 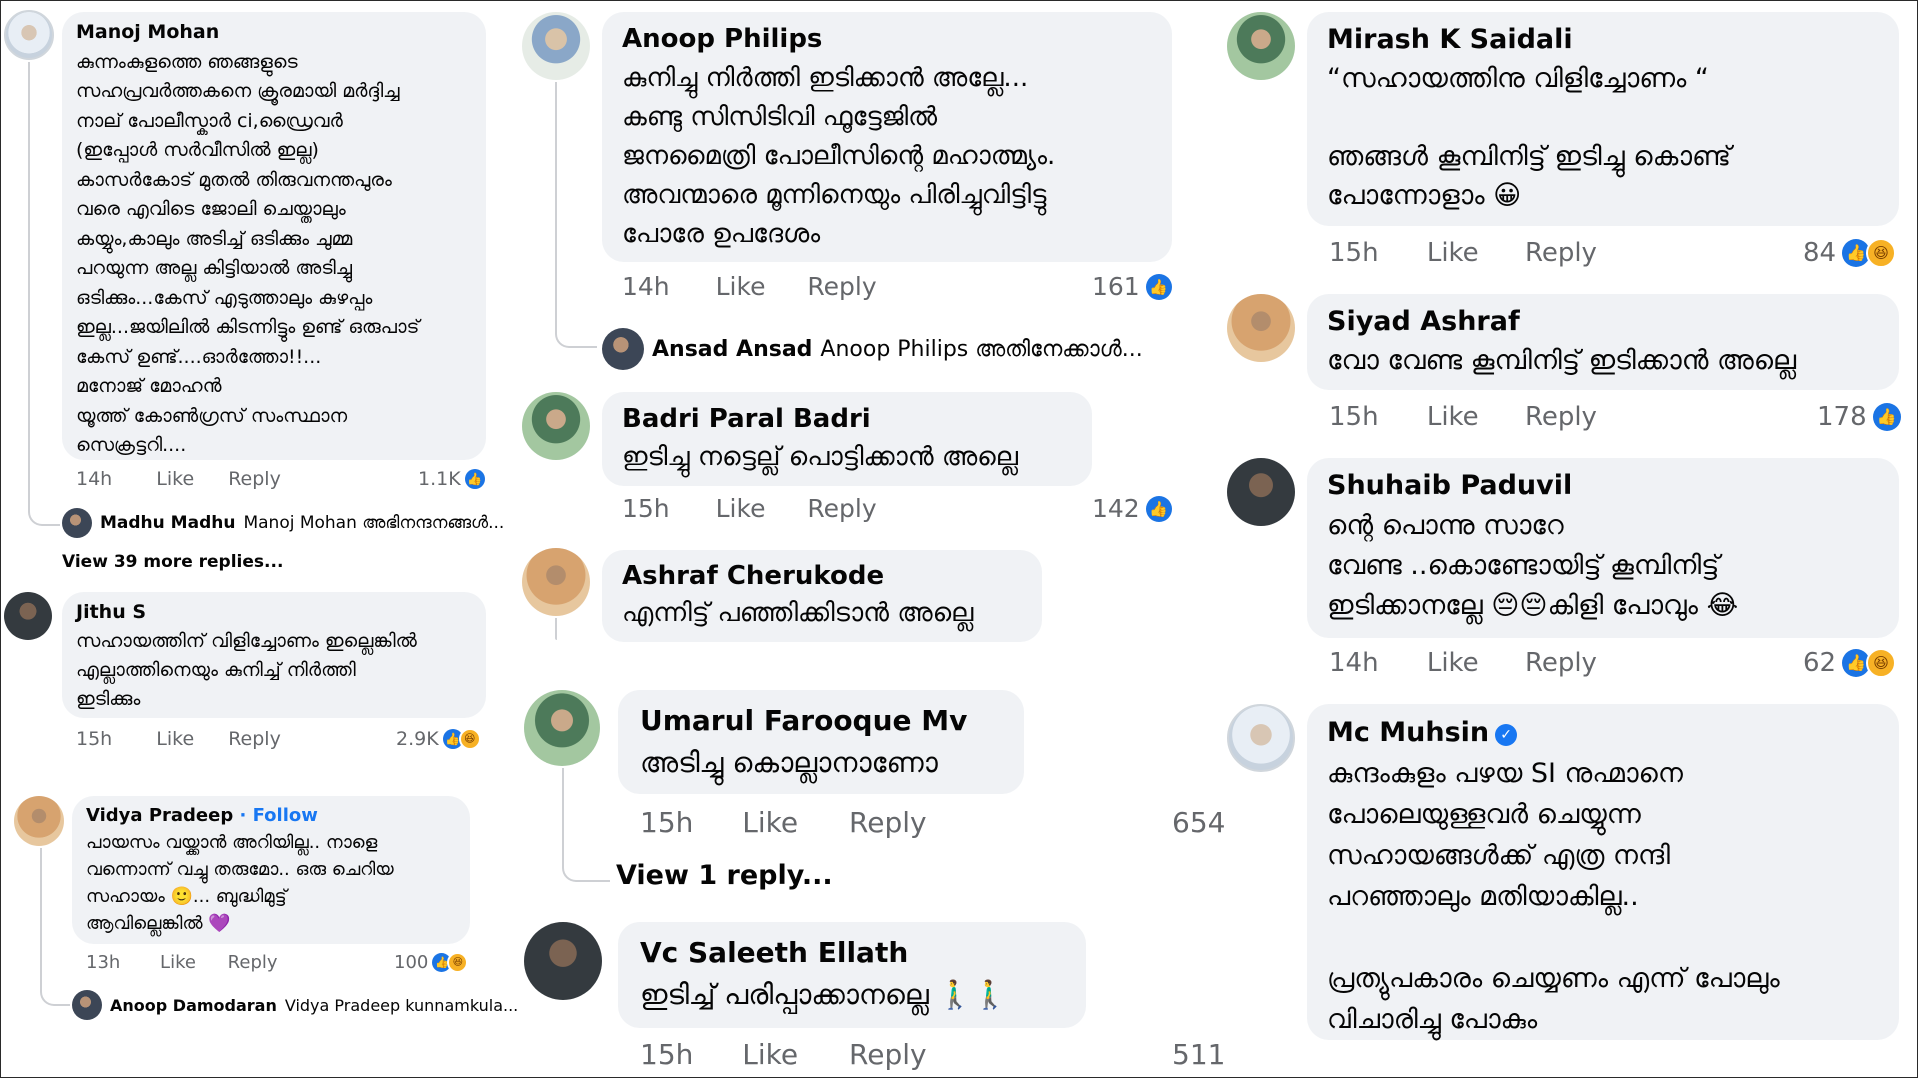 I want to click on comment-time: 13h, so click(x=103, y=962).